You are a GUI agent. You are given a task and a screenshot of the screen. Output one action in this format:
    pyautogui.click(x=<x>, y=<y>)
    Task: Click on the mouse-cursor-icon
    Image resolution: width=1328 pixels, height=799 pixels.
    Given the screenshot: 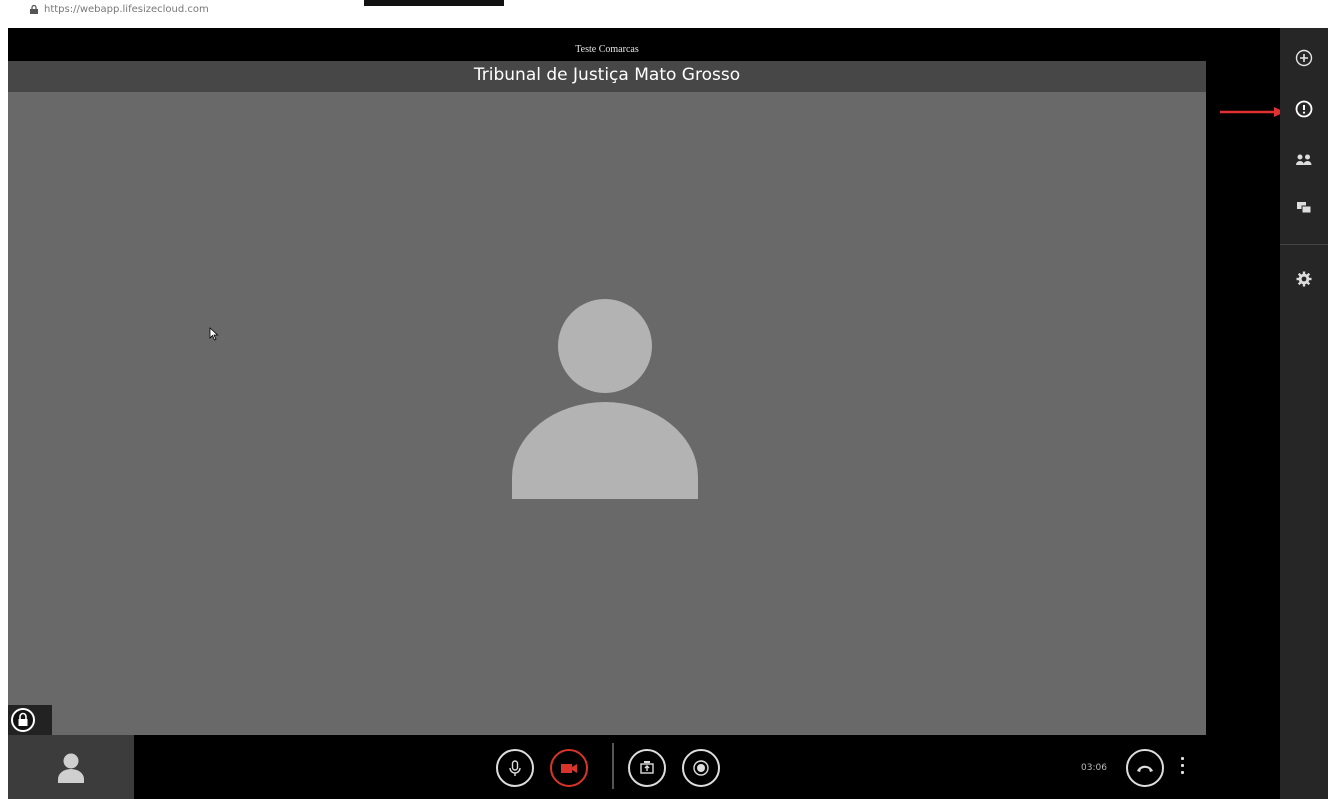 What is the action you would take?
    pyautogui.click(x=214, y=334)
    